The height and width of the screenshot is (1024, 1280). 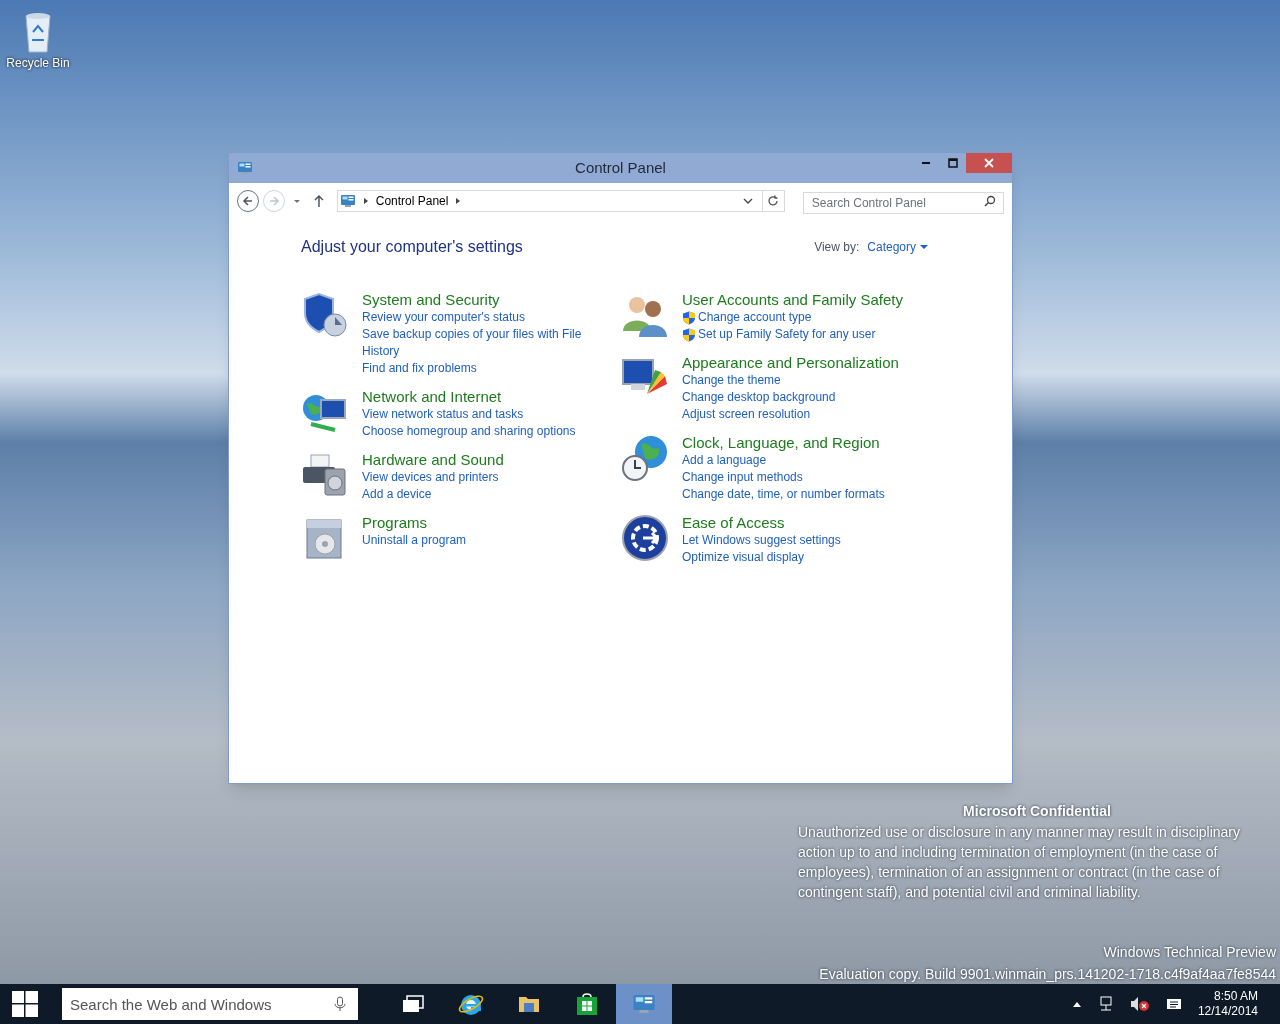 I want to click on task-link: Change input methods, so click(x=742, y=477).